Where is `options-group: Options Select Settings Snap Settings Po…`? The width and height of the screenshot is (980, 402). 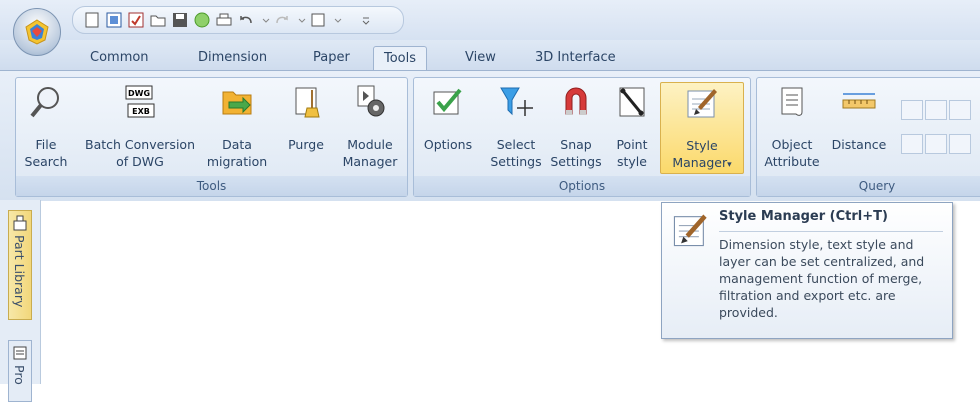 options-group: Options Select Settings Snap Settings Po… is located at coordinates (582, 137).